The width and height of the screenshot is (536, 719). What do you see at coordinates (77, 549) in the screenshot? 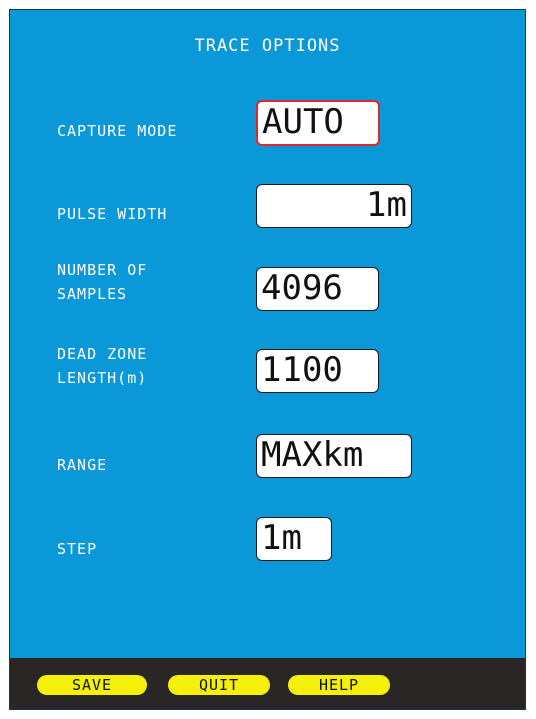
I see `step-label: STEP` at bounding box center [77, 549].